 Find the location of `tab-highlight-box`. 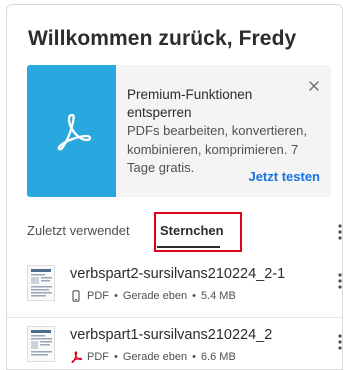

tab-highlight-box is located at coordinates (198, 232).